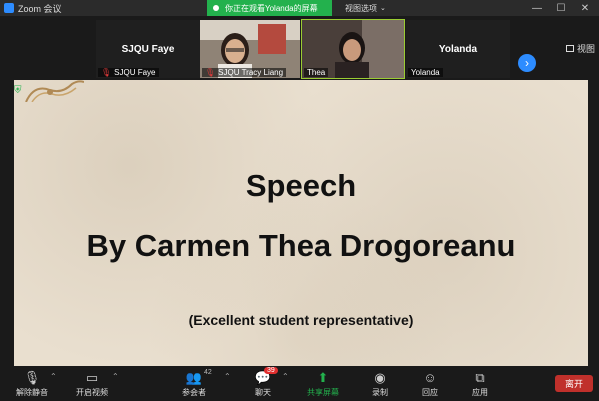 Image resolution: width=599 pixels, height=401 pixels. I want to click on maximize-button: ☐, so click(561, 8).